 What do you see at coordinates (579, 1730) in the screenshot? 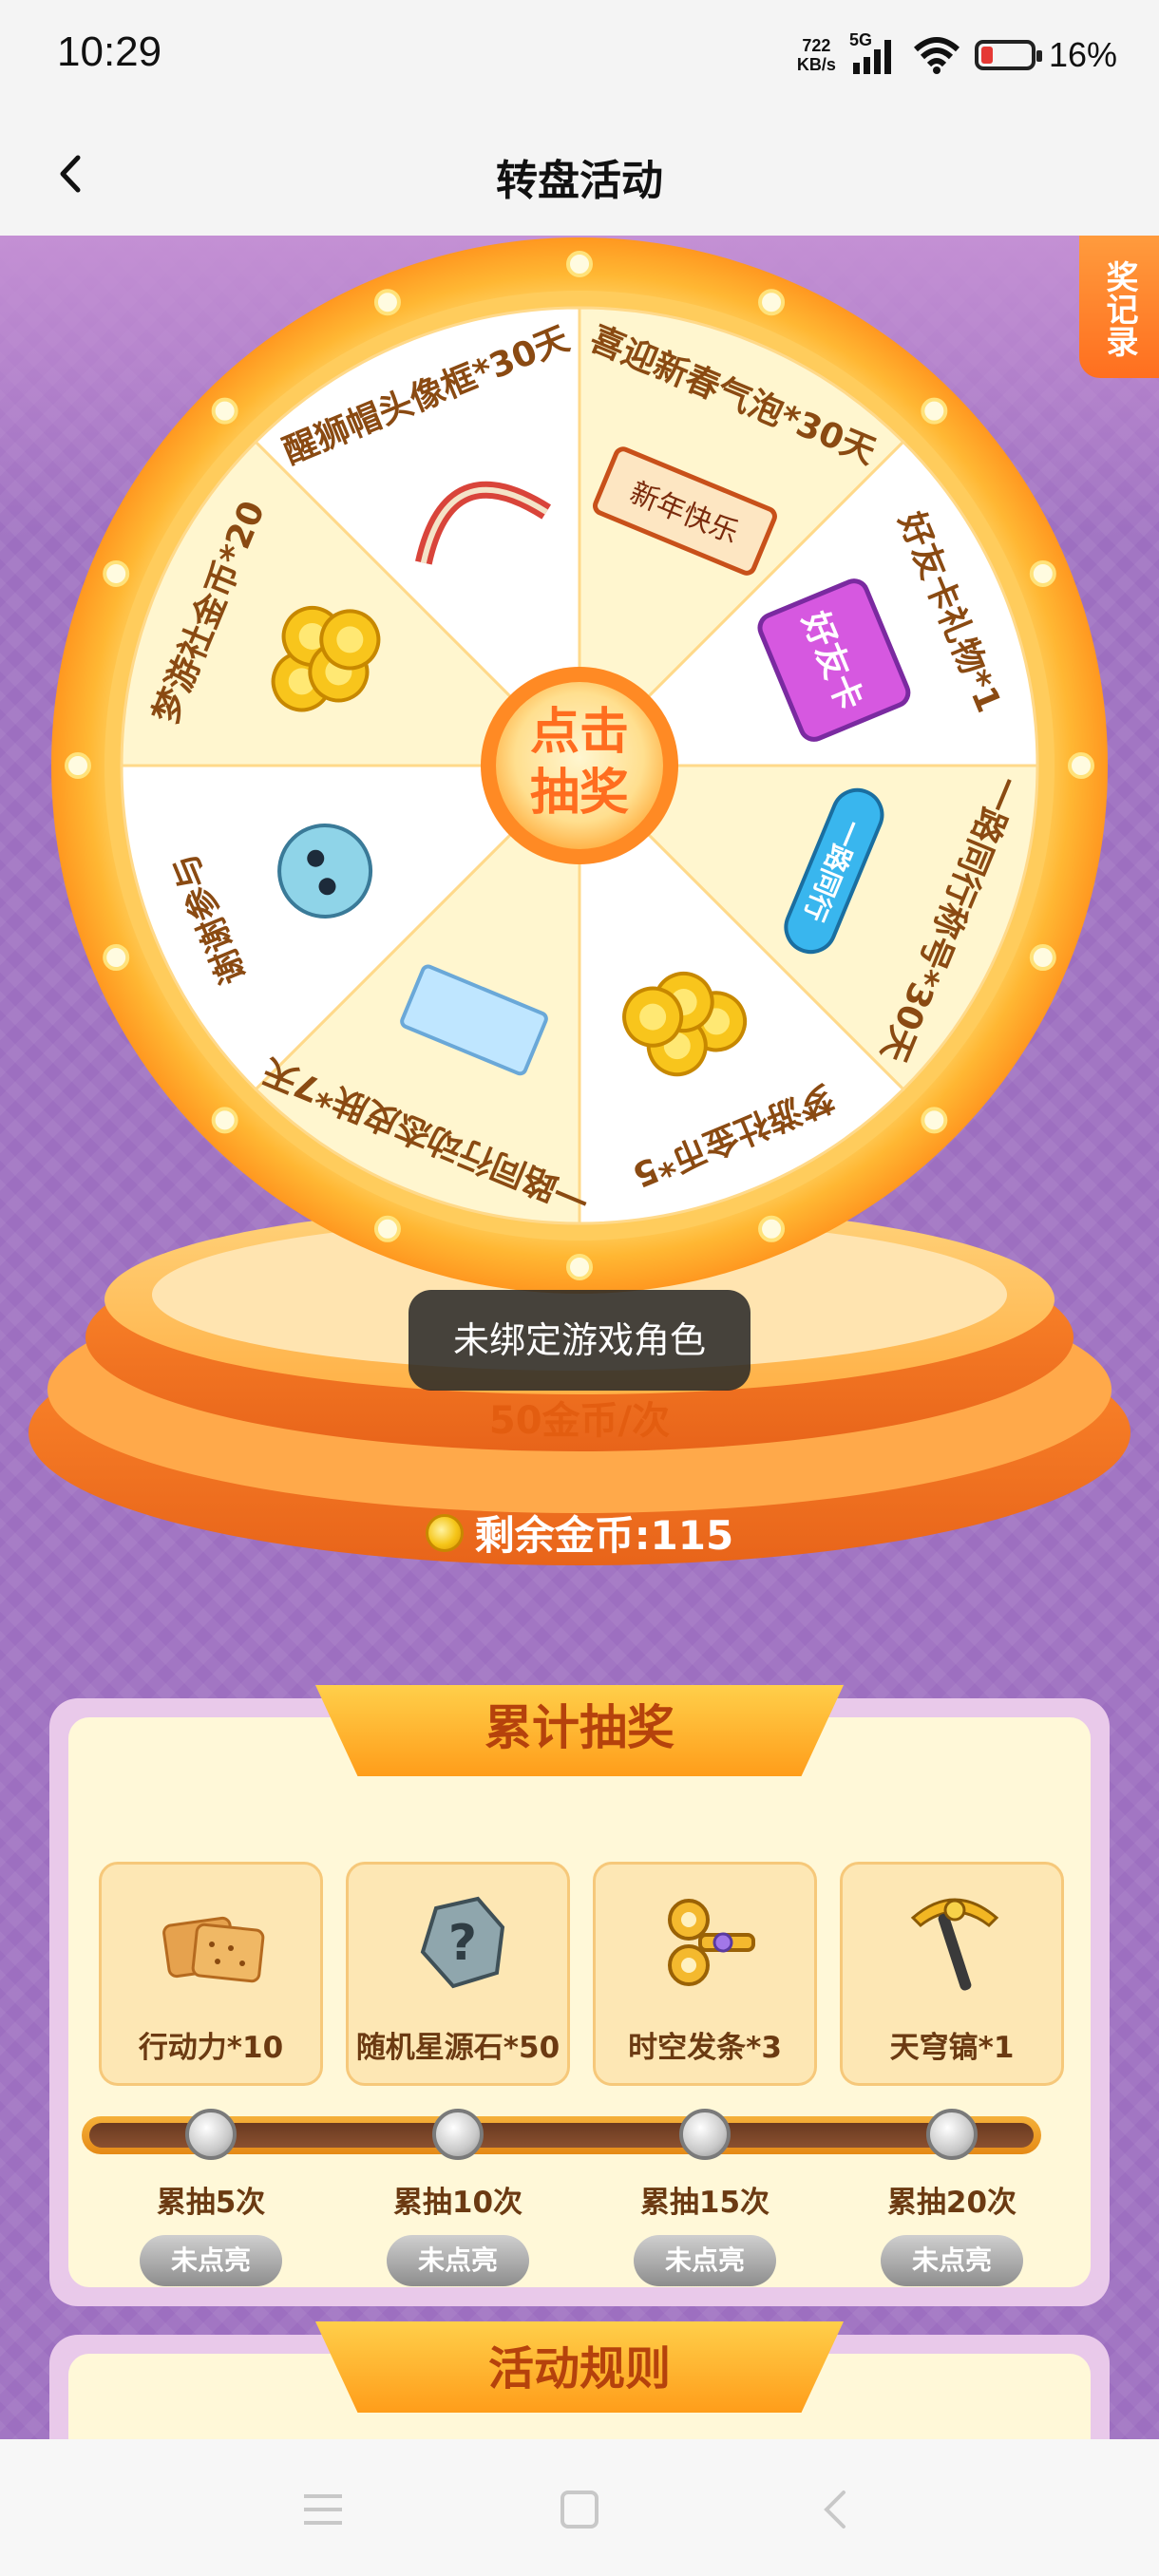
I see `cumulative-title: 累计抽奖` at bounding box center [579, 1730].